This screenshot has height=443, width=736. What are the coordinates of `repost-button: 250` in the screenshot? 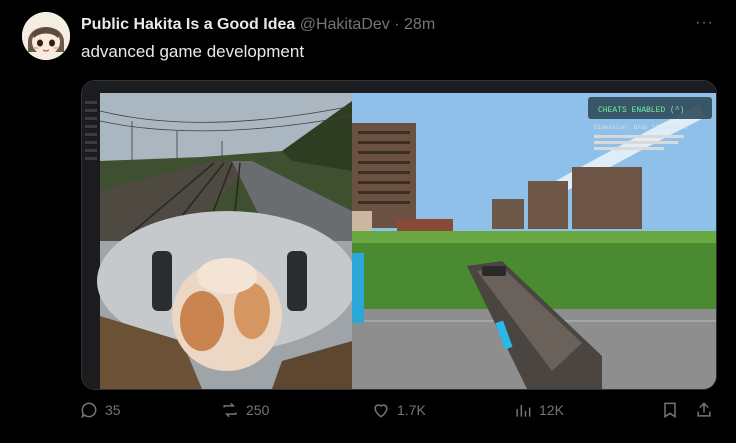 It's located at (244, 410).